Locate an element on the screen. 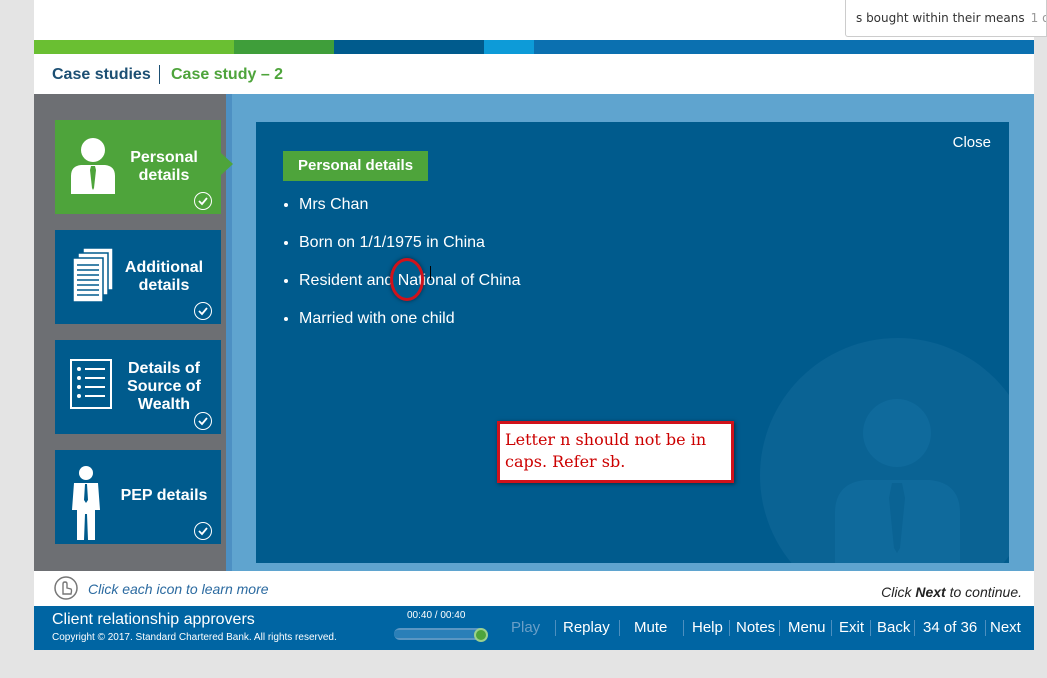 The image size is (1047, 678). text-cursor-icon is located at coordinates (430, 273).